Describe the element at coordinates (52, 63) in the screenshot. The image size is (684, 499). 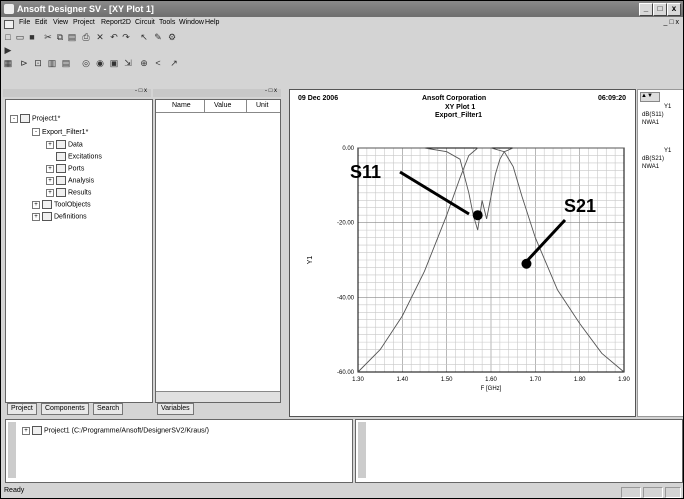
I see `grid-icon: ▥` at that location.